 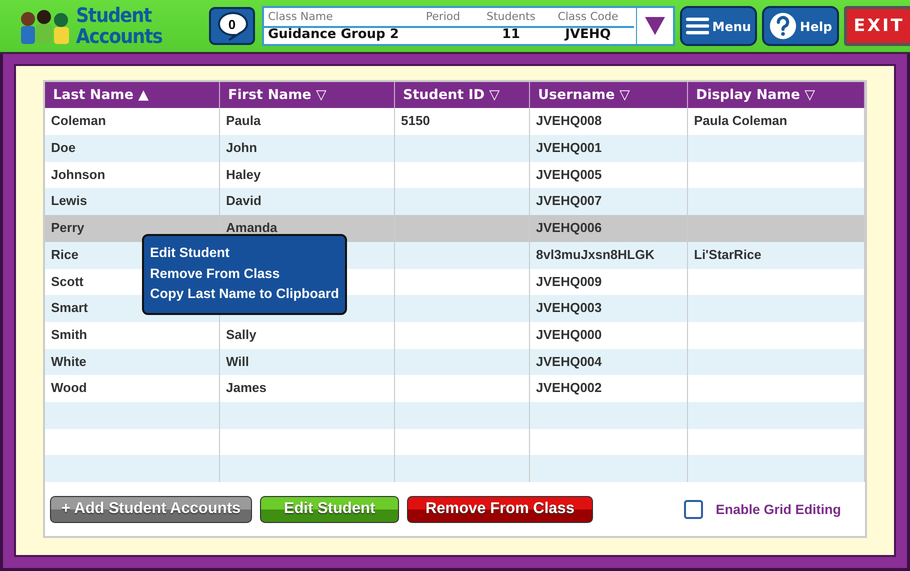 What do you see at coordinates (741, 120) in the screenshot?
I see `table-cell: Paula Coleman` at bounding box center [741, 120].